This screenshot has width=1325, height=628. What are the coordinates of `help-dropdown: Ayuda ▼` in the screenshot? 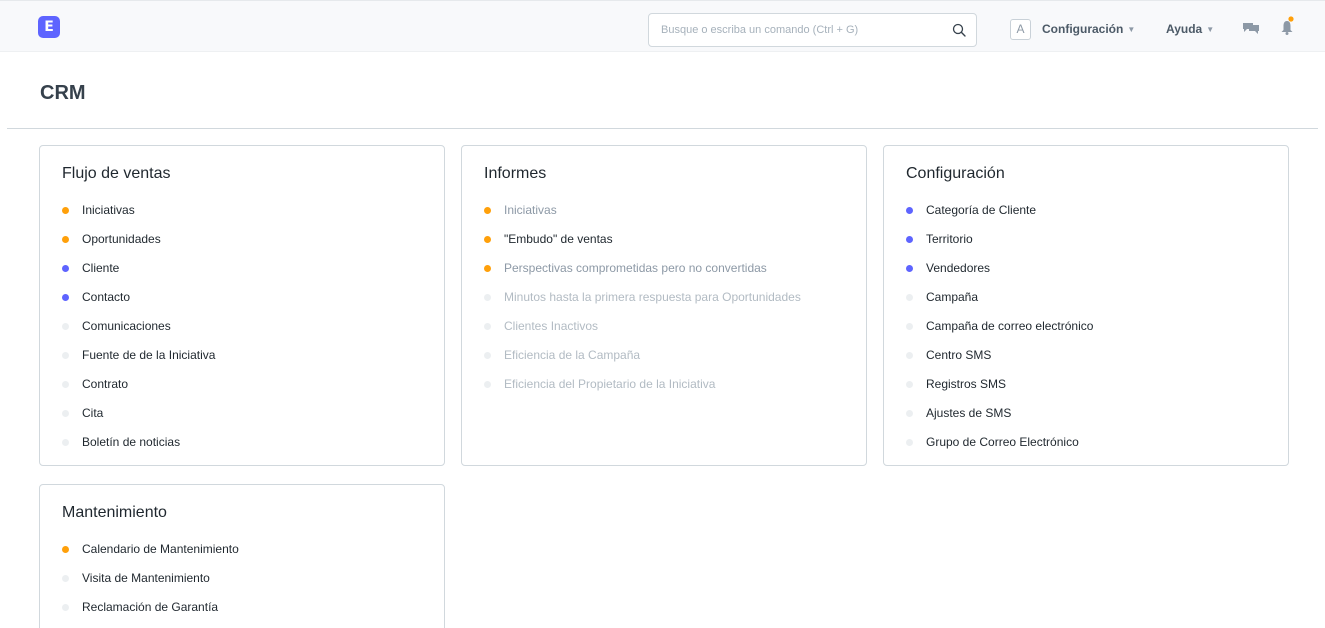 It's located at (1190, 29).